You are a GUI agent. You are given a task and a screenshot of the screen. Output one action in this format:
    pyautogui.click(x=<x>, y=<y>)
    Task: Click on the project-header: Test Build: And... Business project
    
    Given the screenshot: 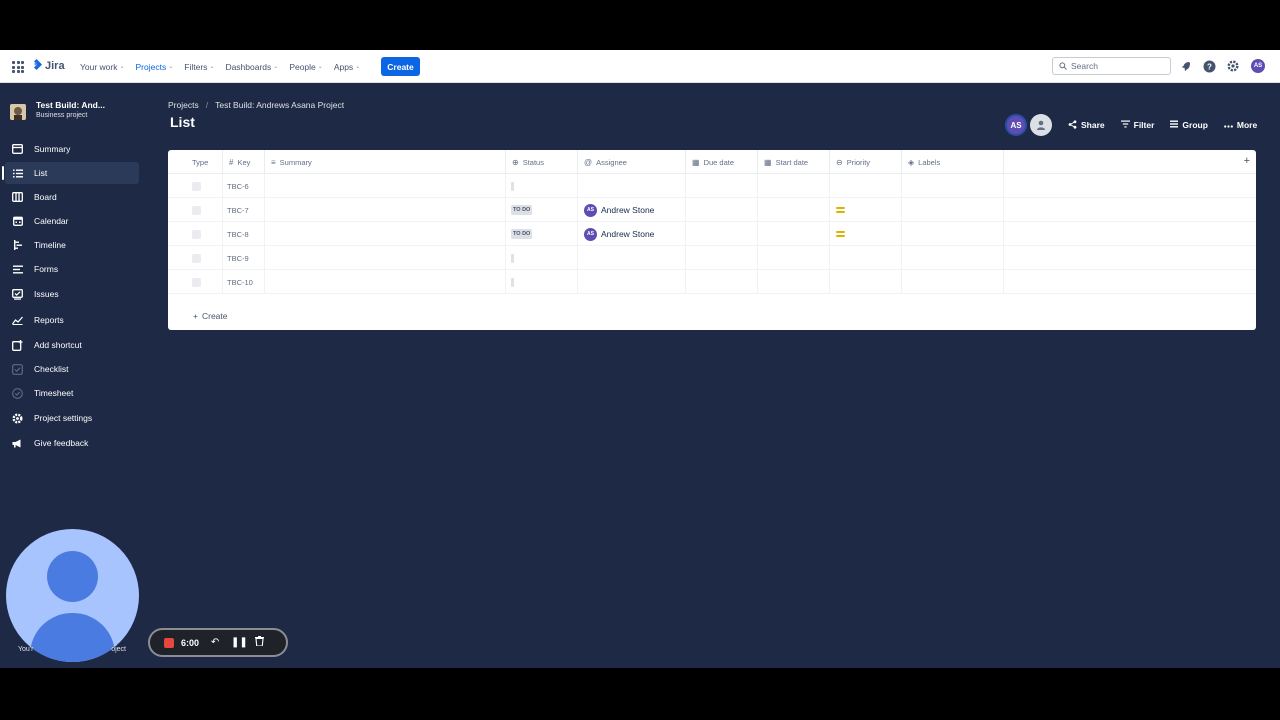 What is the action you would take?
    pyautogui.click(x=57, y=110)
    